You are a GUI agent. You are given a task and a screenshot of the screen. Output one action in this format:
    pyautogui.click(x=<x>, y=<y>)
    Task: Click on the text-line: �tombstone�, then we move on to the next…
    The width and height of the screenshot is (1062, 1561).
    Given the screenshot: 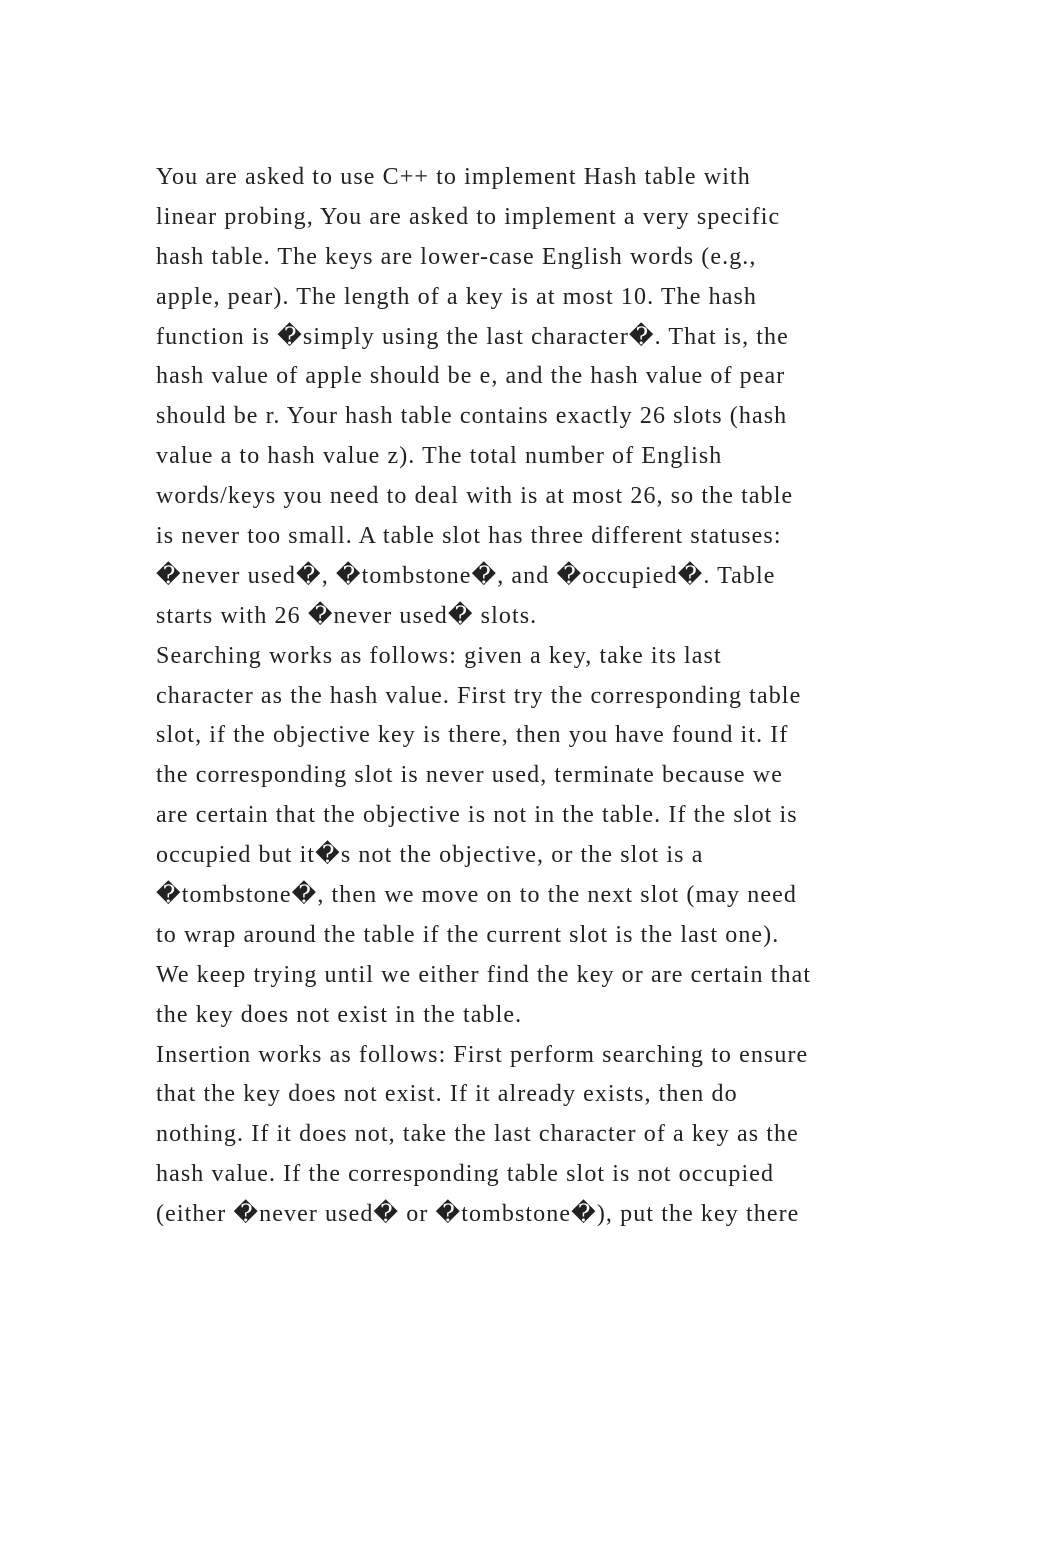 What is the action you would take?
    pyautogui.click(x=476, y=895)
    